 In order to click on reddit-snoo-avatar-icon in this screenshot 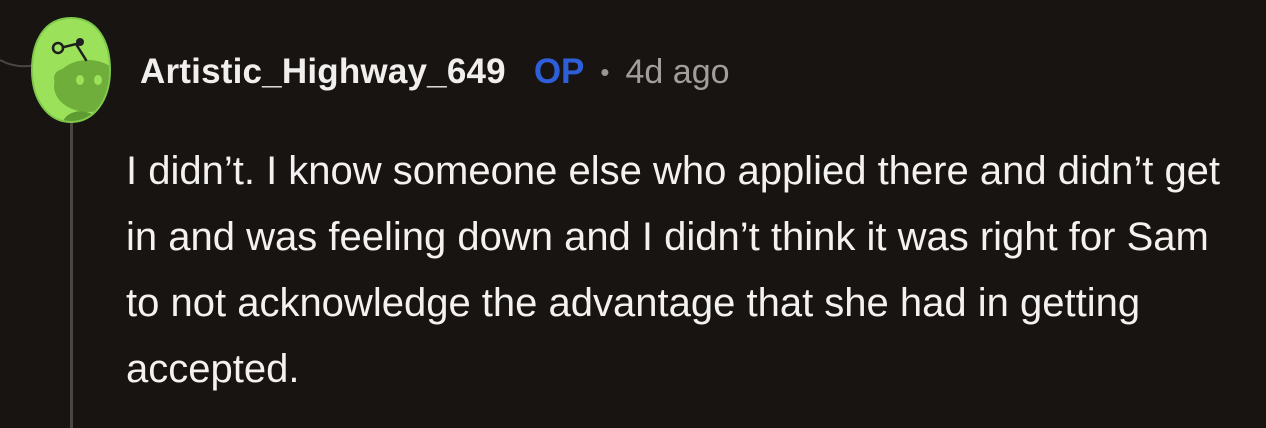, I will do `click(71, 70)`.